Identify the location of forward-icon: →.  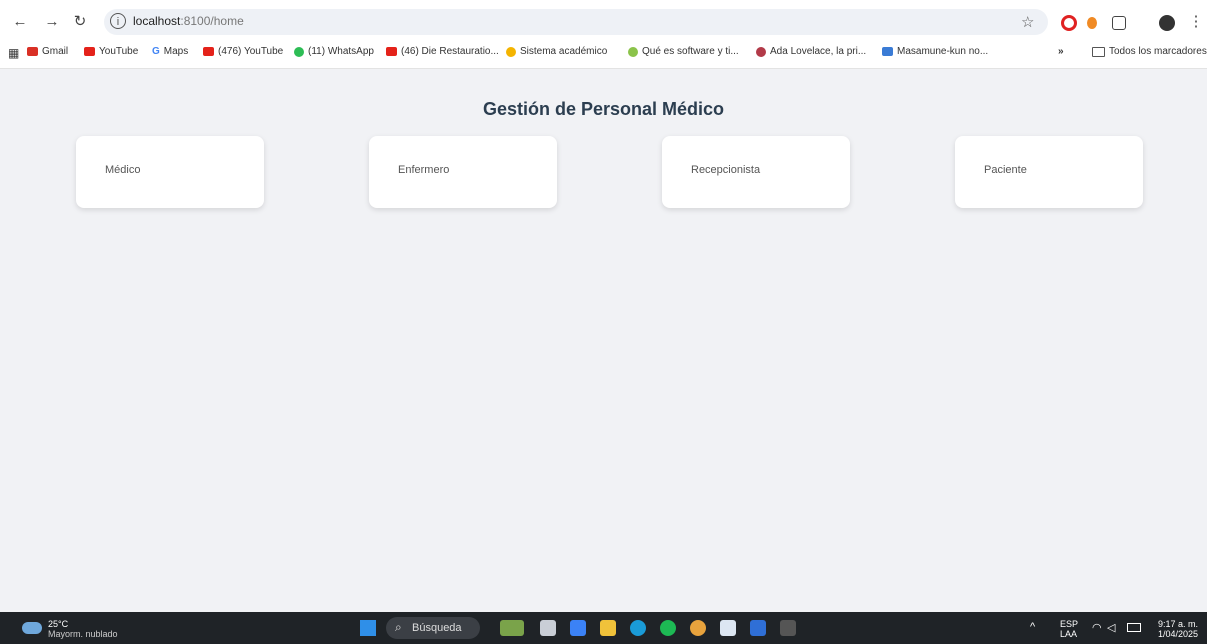
(52, 22).